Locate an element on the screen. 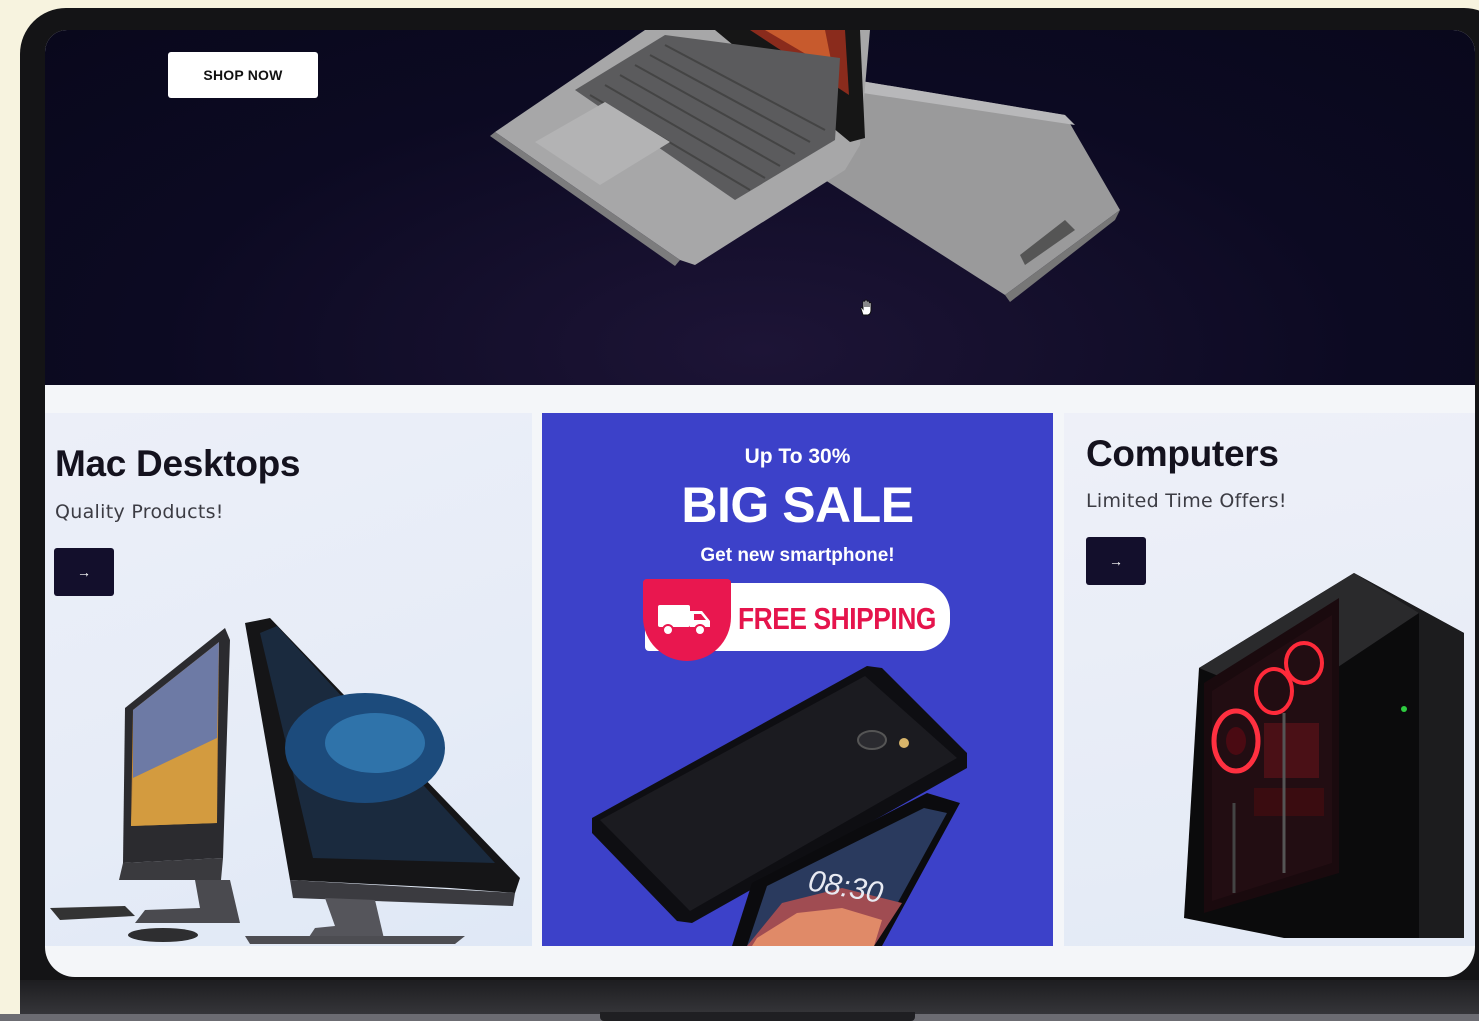  gaming-pc-product-image is located at coordinates (1324, 755).